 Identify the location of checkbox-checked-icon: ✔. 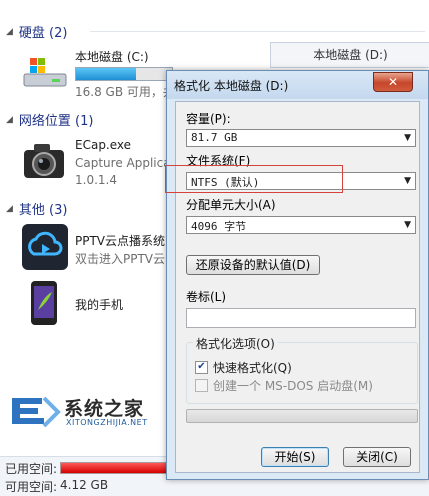
(201, 367).